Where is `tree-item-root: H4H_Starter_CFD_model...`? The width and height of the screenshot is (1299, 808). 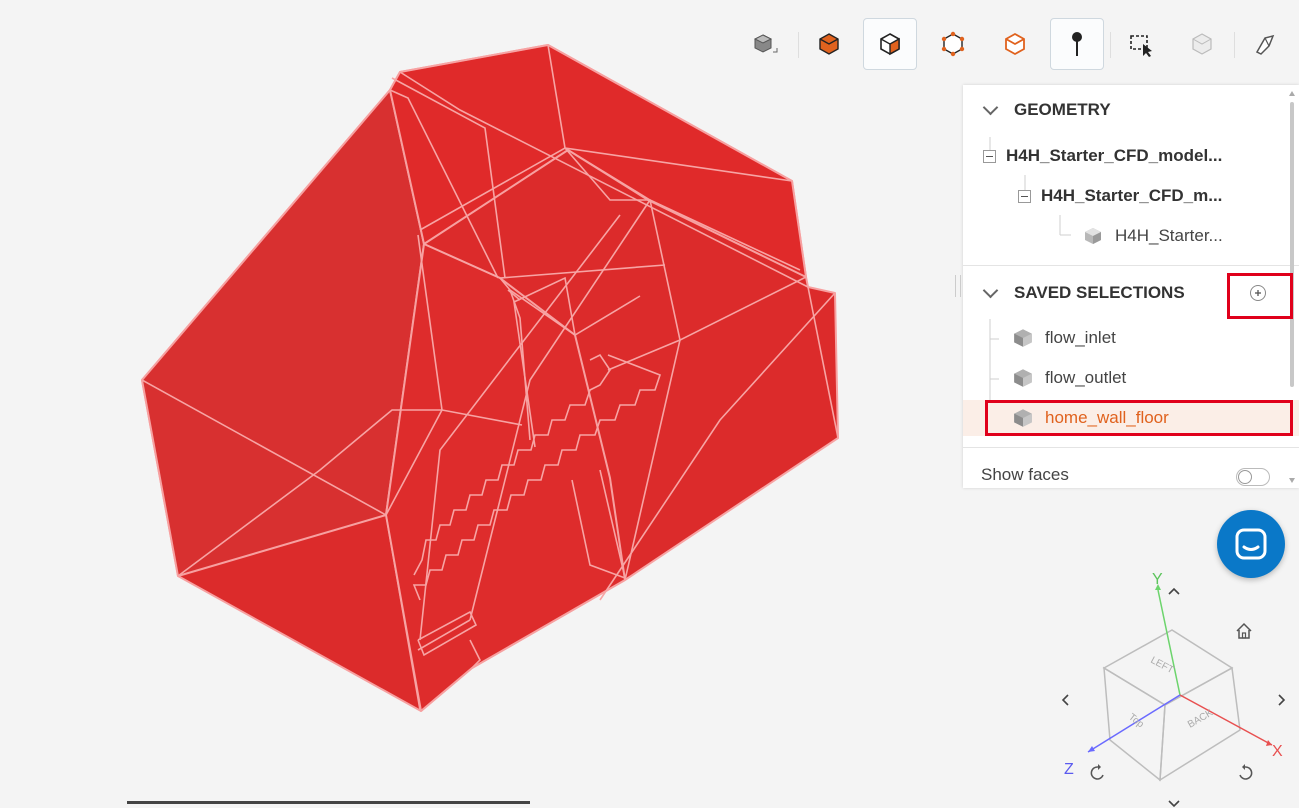
tree-item-root: H4H_Starter_CFD_model... is located at coordinates (1102, 156).